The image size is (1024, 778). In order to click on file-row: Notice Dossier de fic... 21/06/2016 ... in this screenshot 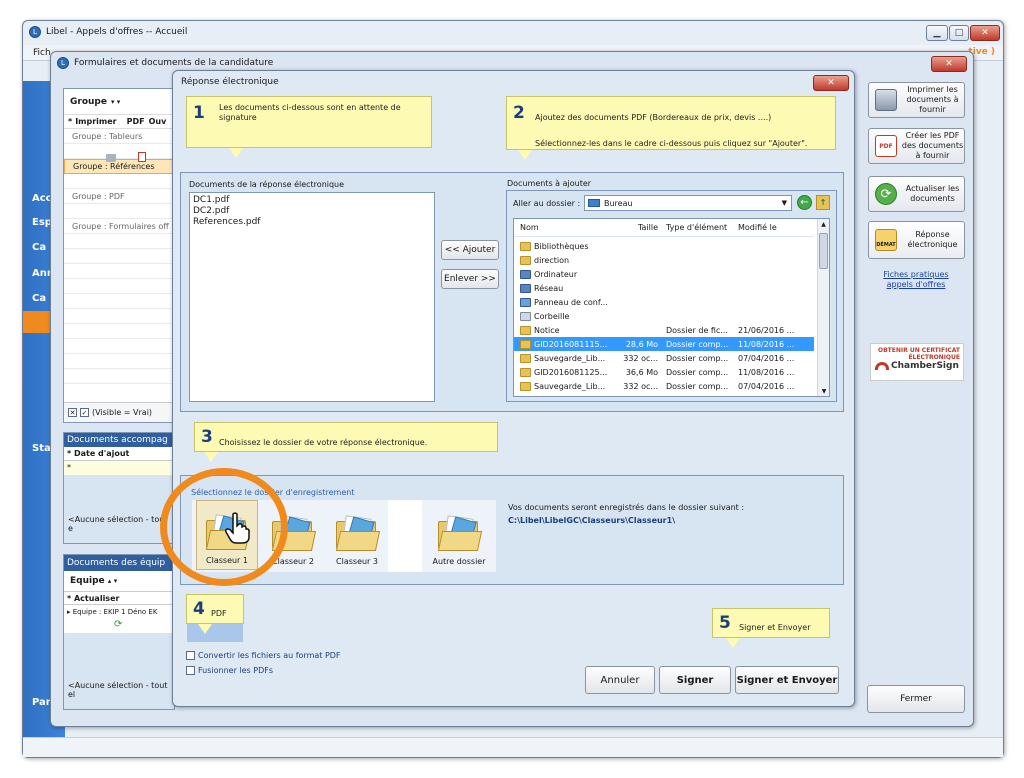, I will do `click(664, 330)`.